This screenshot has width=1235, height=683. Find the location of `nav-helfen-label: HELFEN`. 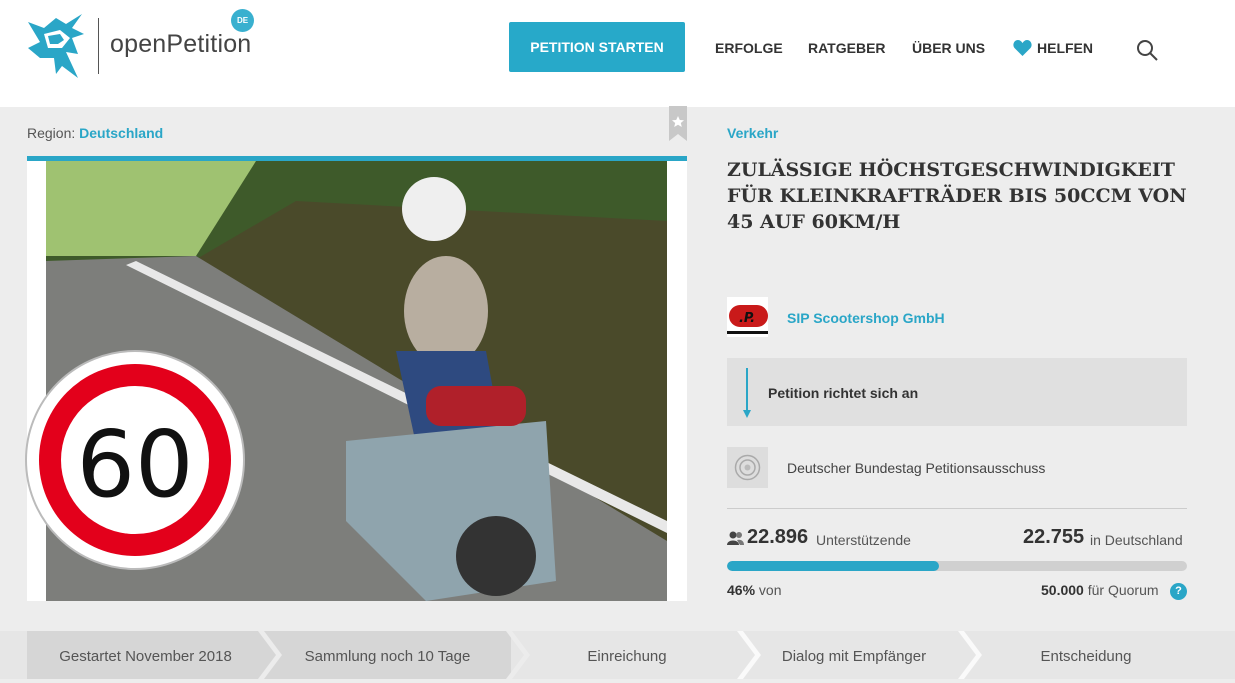

nav-helfen-label: HELFEN is located at coordinates (1065, 48).